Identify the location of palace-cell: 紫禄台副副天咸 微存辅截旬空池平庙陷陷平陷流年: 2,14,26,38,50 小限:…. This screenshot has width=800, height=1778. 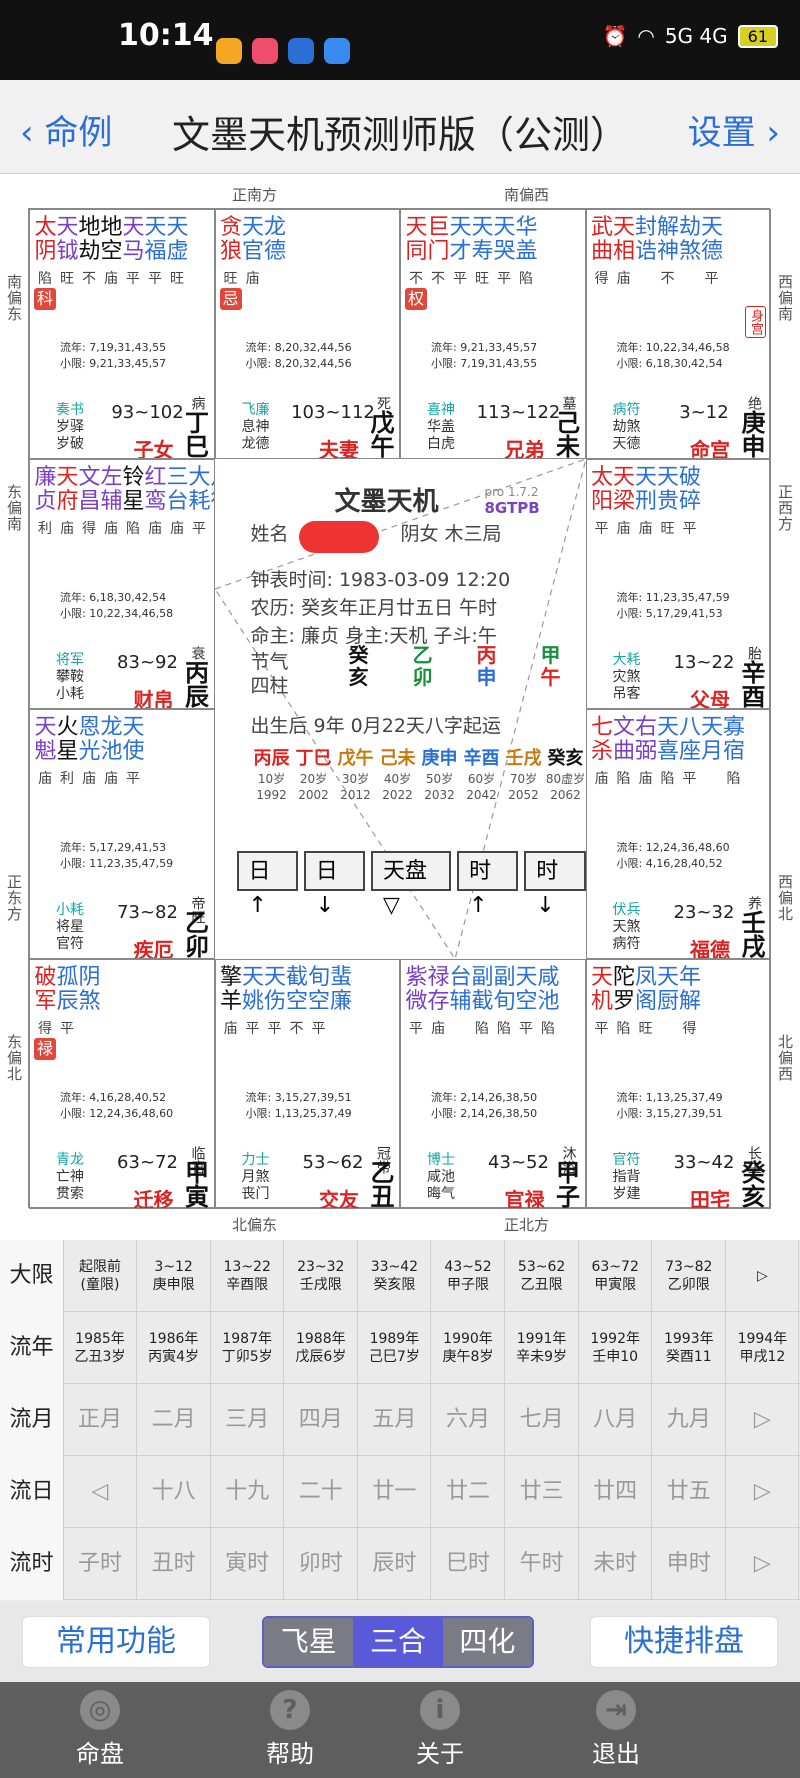
(493, 1084).